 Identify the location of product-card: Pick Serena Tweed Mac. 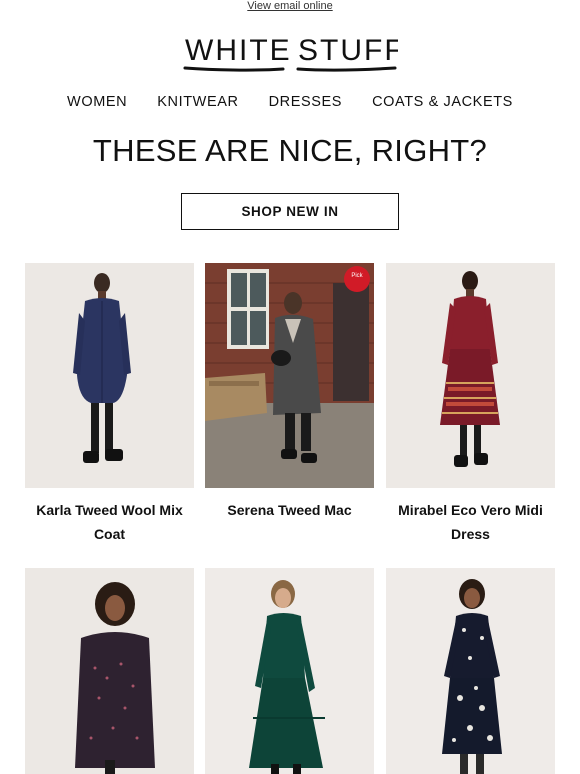
(289, 392).